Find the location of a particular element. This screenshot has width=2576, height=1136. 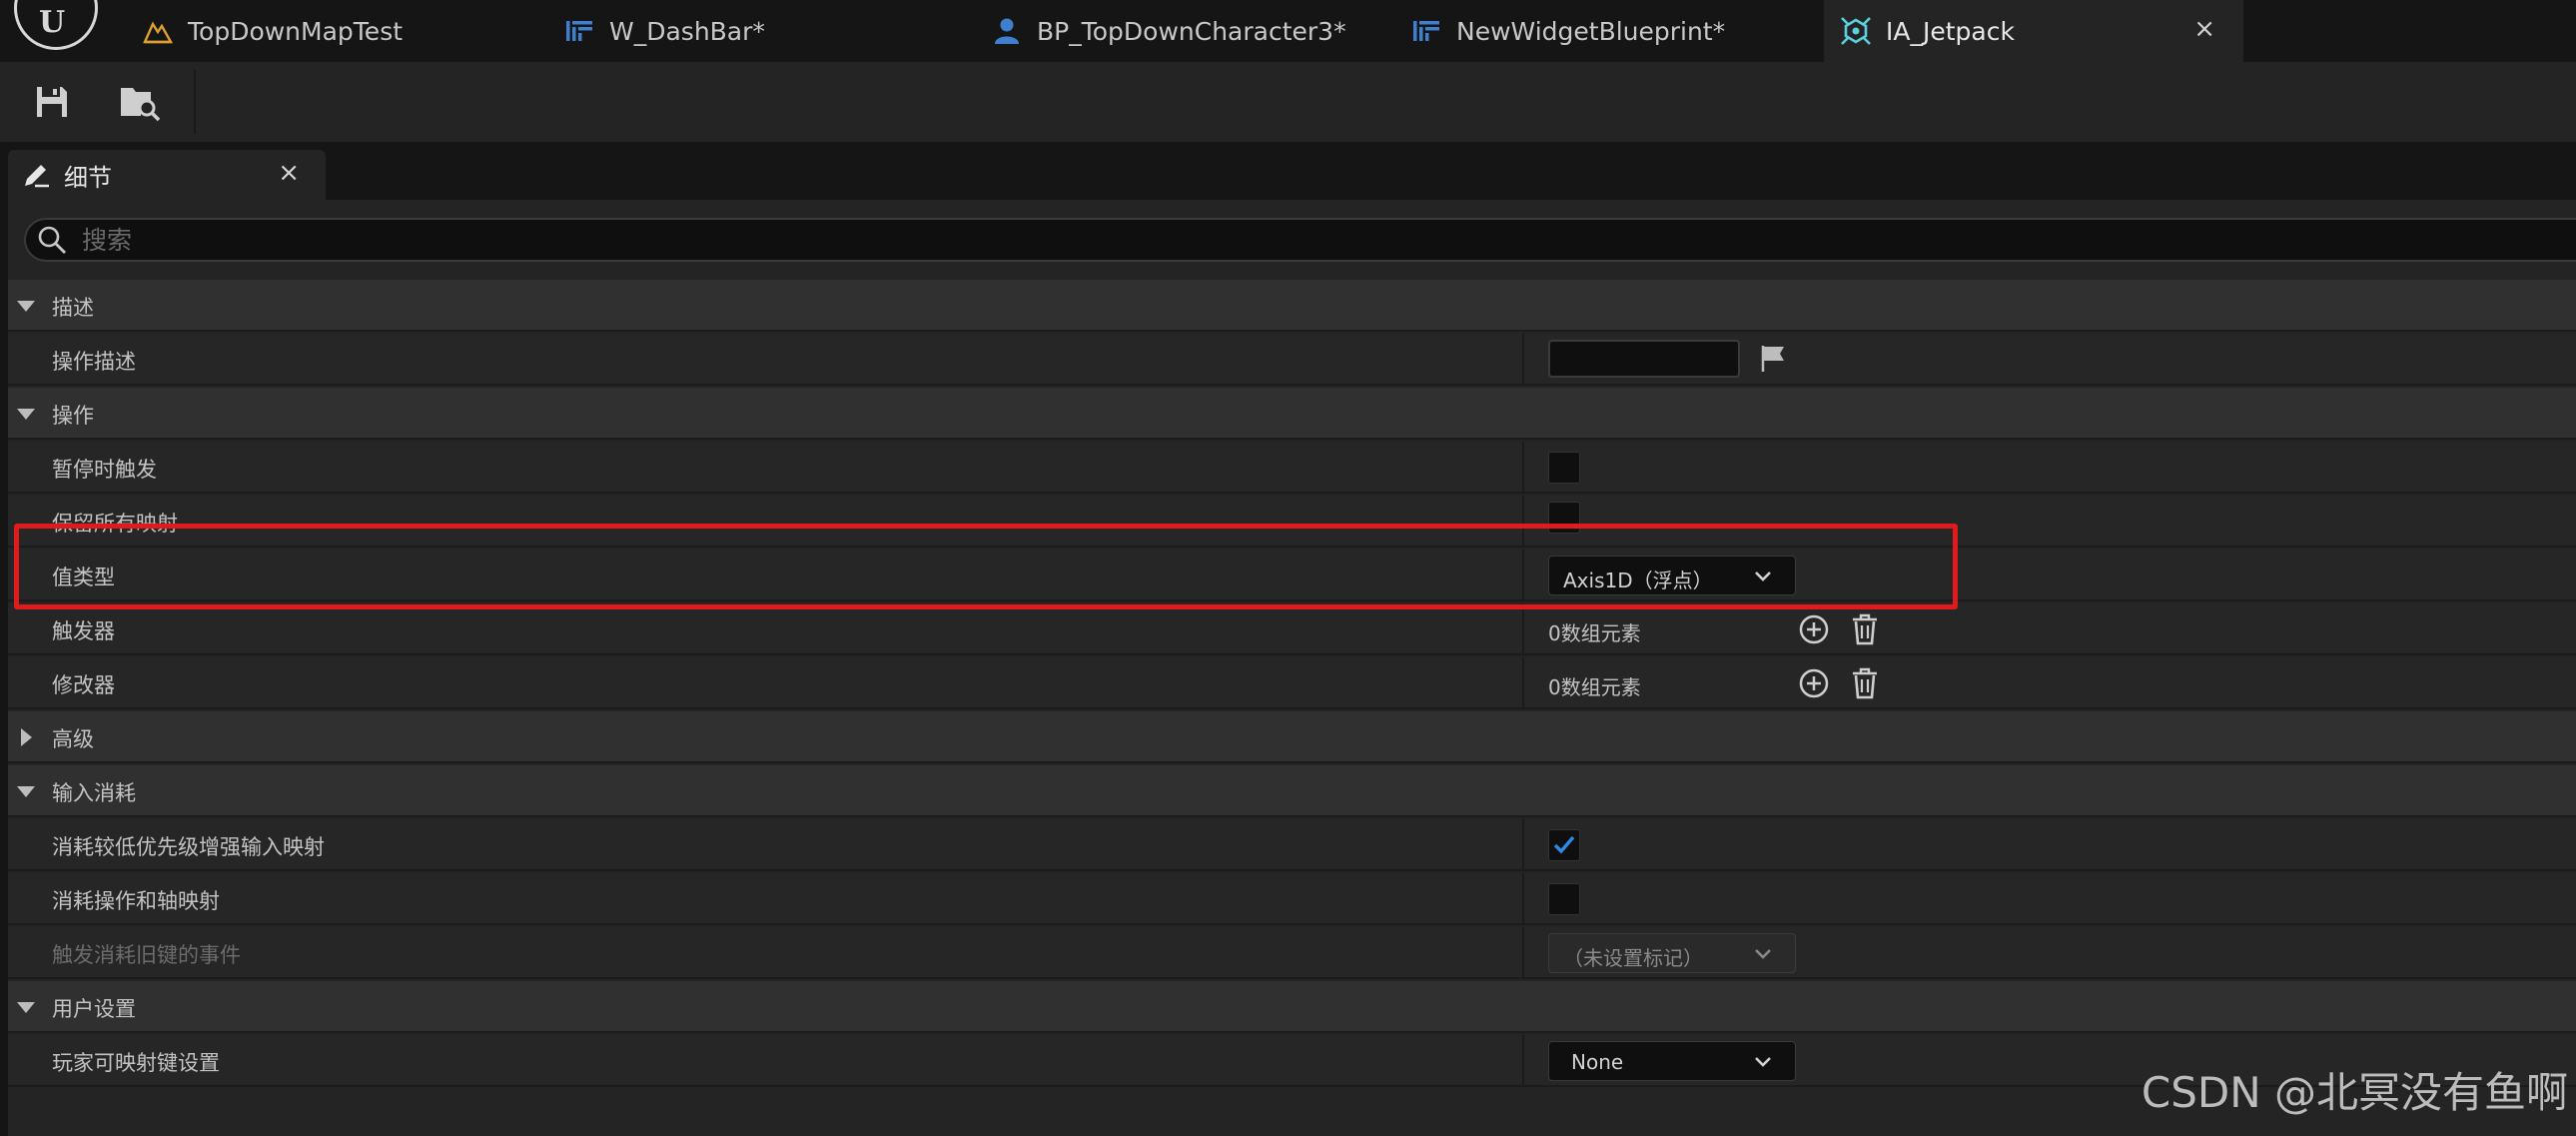

tab-bp-topdowncharacter3: BP_TopDownCharacter3* is located at coordinates (1189, 31).